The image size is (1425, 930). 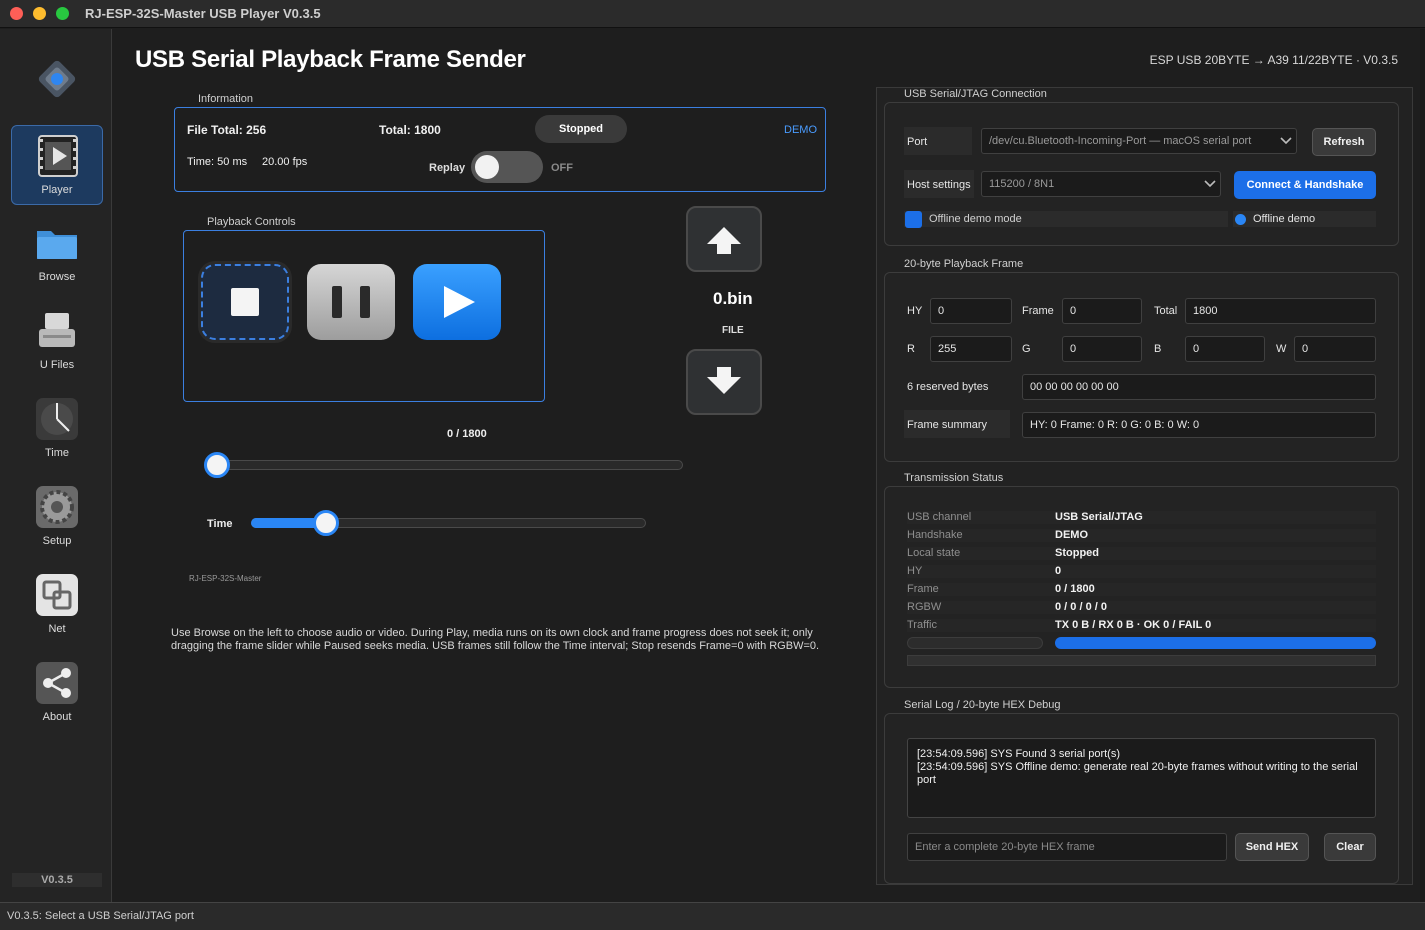 I want to click on b-field: 0, so click(x=1225, y=349).